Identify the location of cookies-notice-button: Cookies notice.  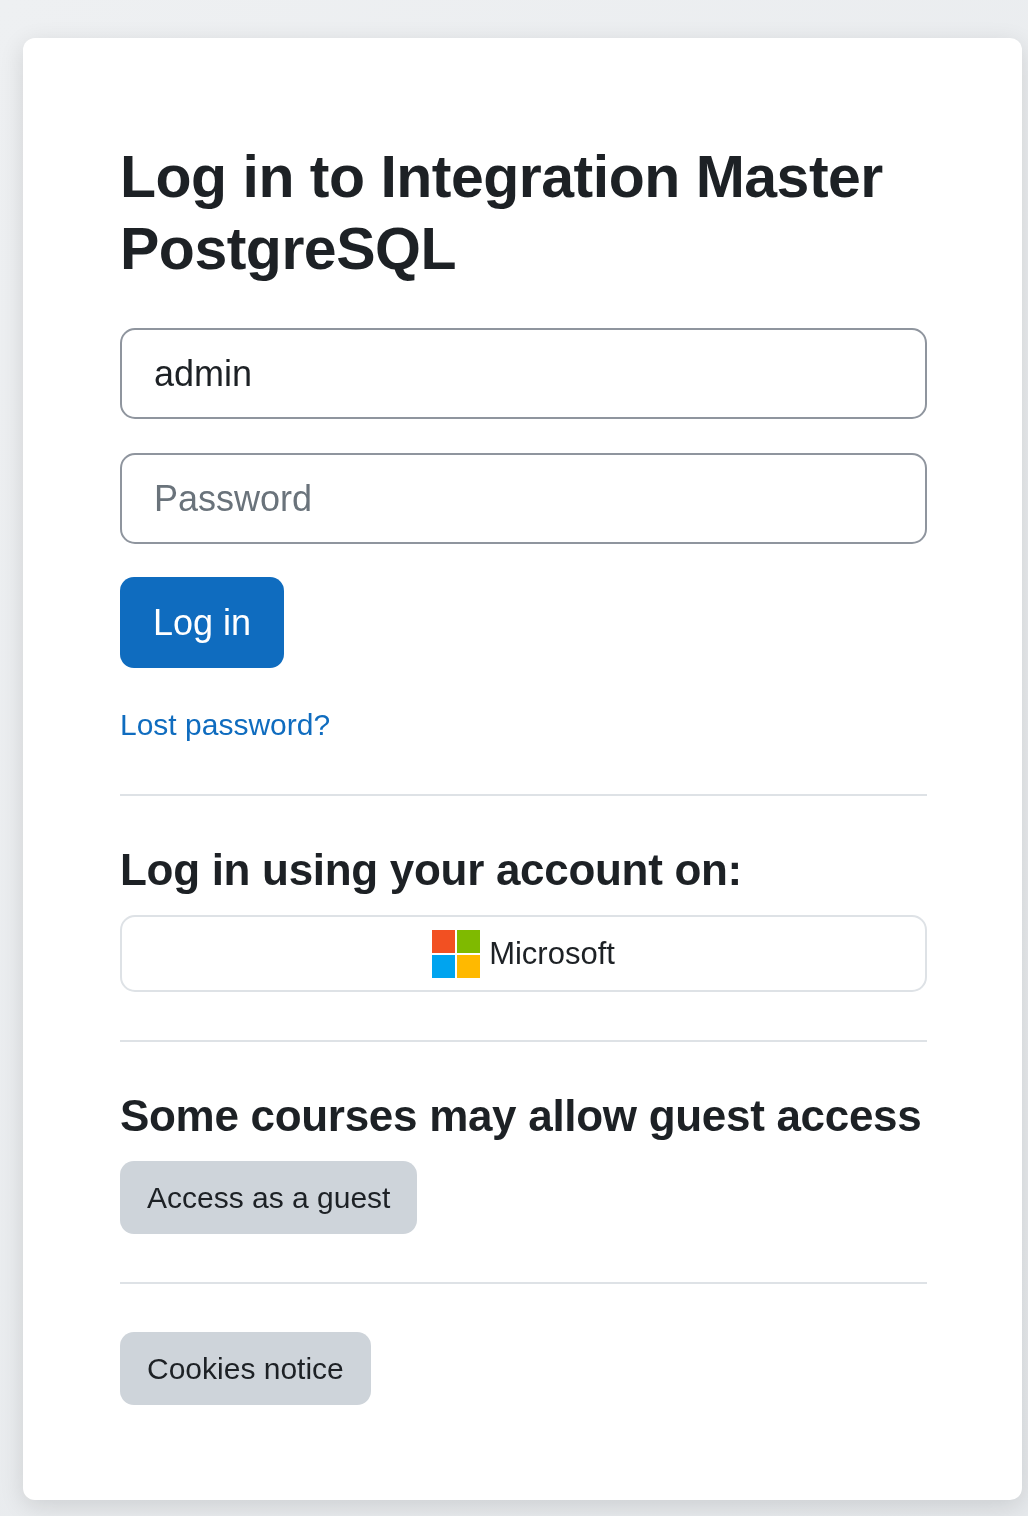
(245, 1368).